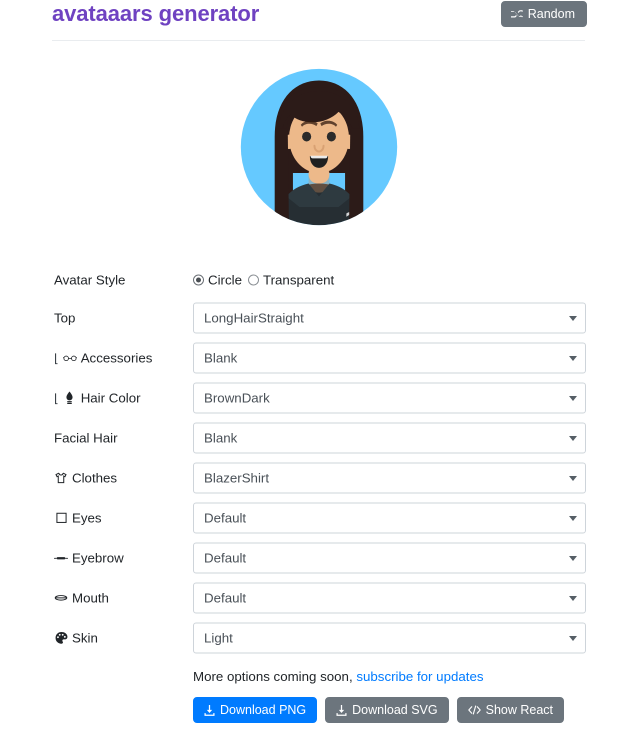  I want to click on form-row-facial-hair: Facial Hair Blank, so click(318, 438).